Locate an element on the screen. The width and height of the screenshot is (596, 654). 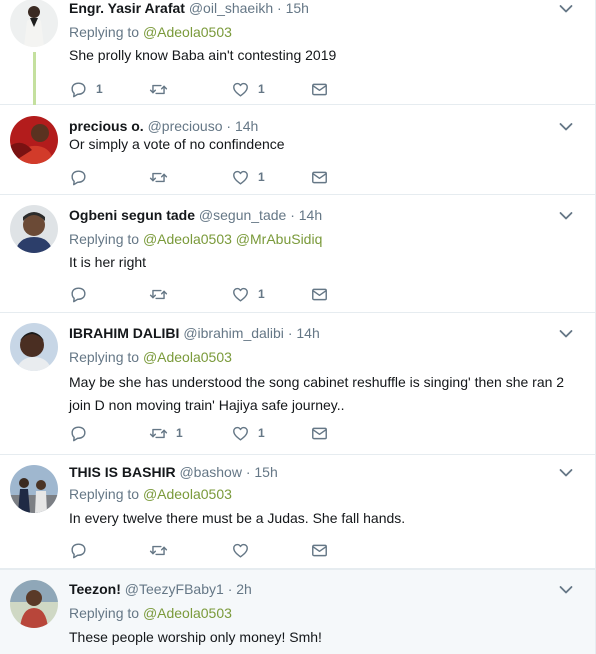
reply-count: 1 is located at coordinates (99, 89).